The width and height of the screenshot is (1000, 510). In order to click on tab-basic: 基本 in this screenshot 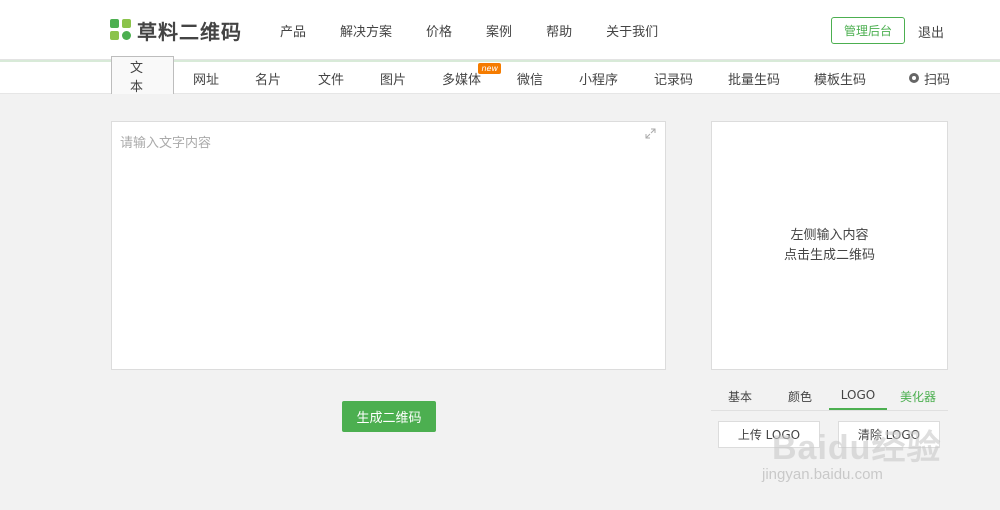, I will do `click(740, 396)`.